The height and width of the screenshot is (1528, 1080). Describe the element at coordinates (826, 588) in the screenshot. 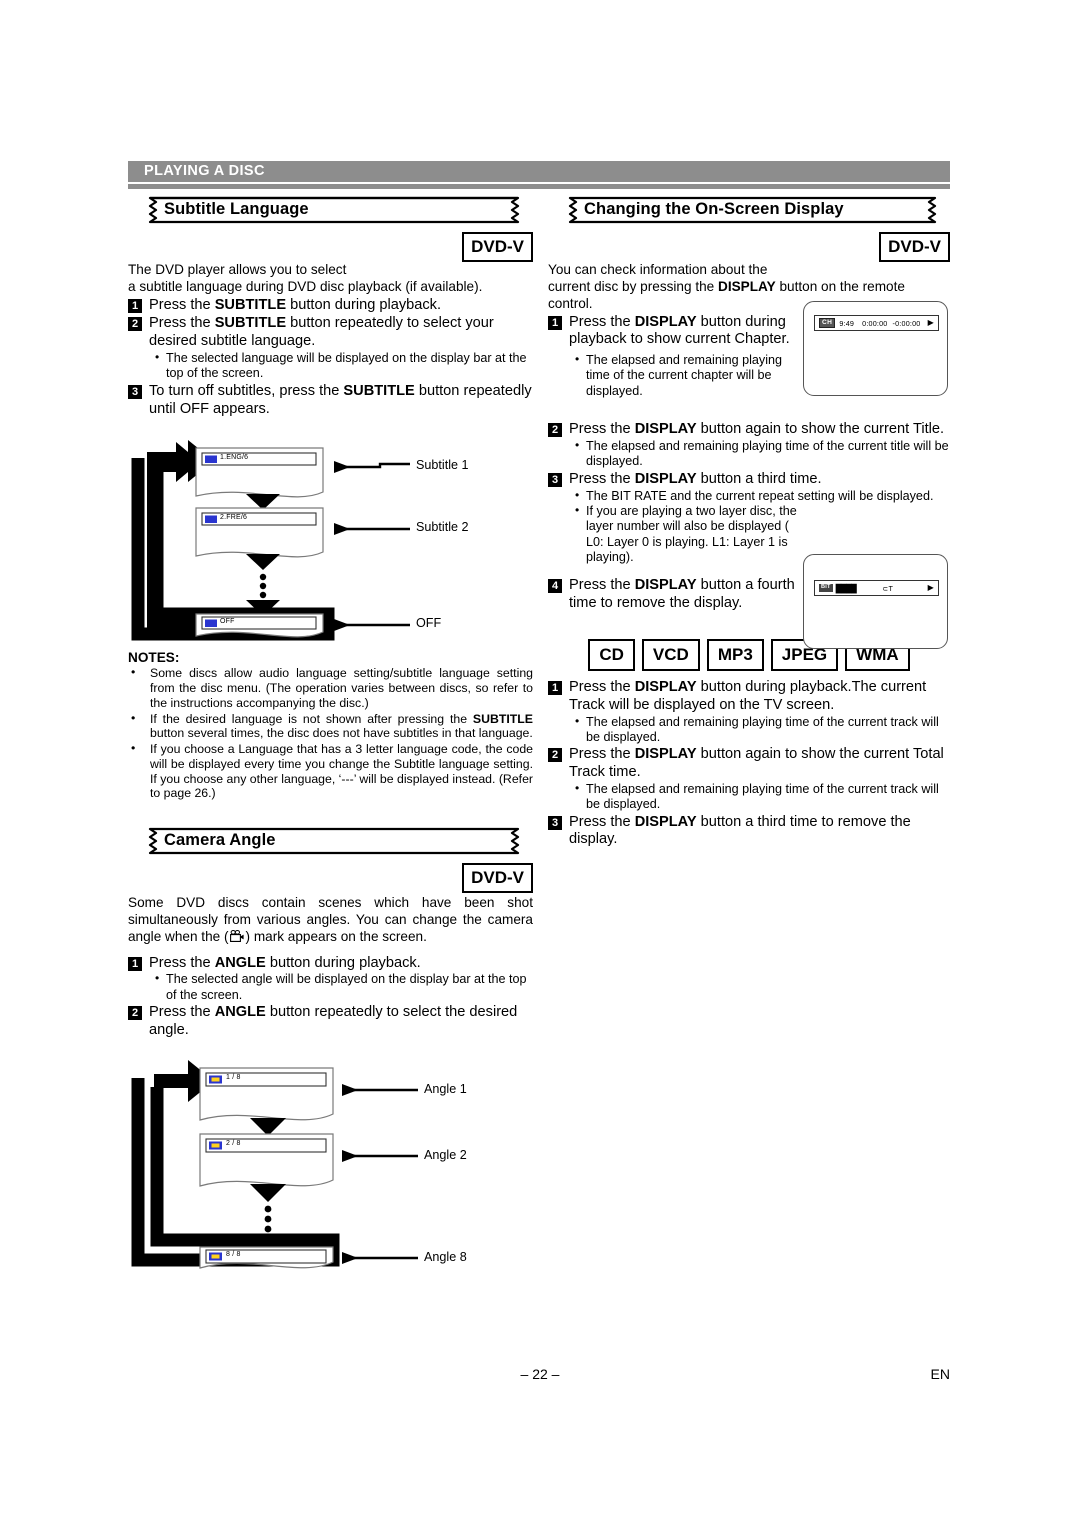

I see `bitrate-chip: BIT` at that location.